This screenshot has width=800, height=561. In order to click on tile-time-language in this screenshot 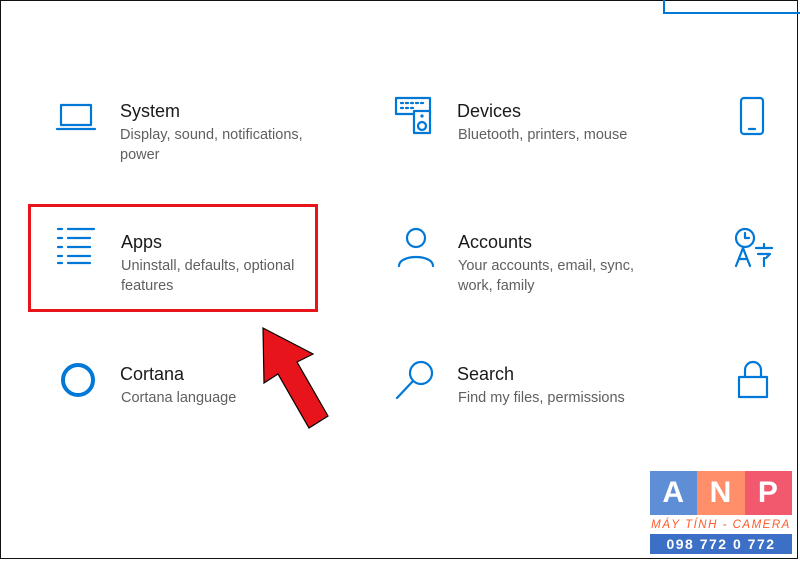, I will do `click(764, 263)`.